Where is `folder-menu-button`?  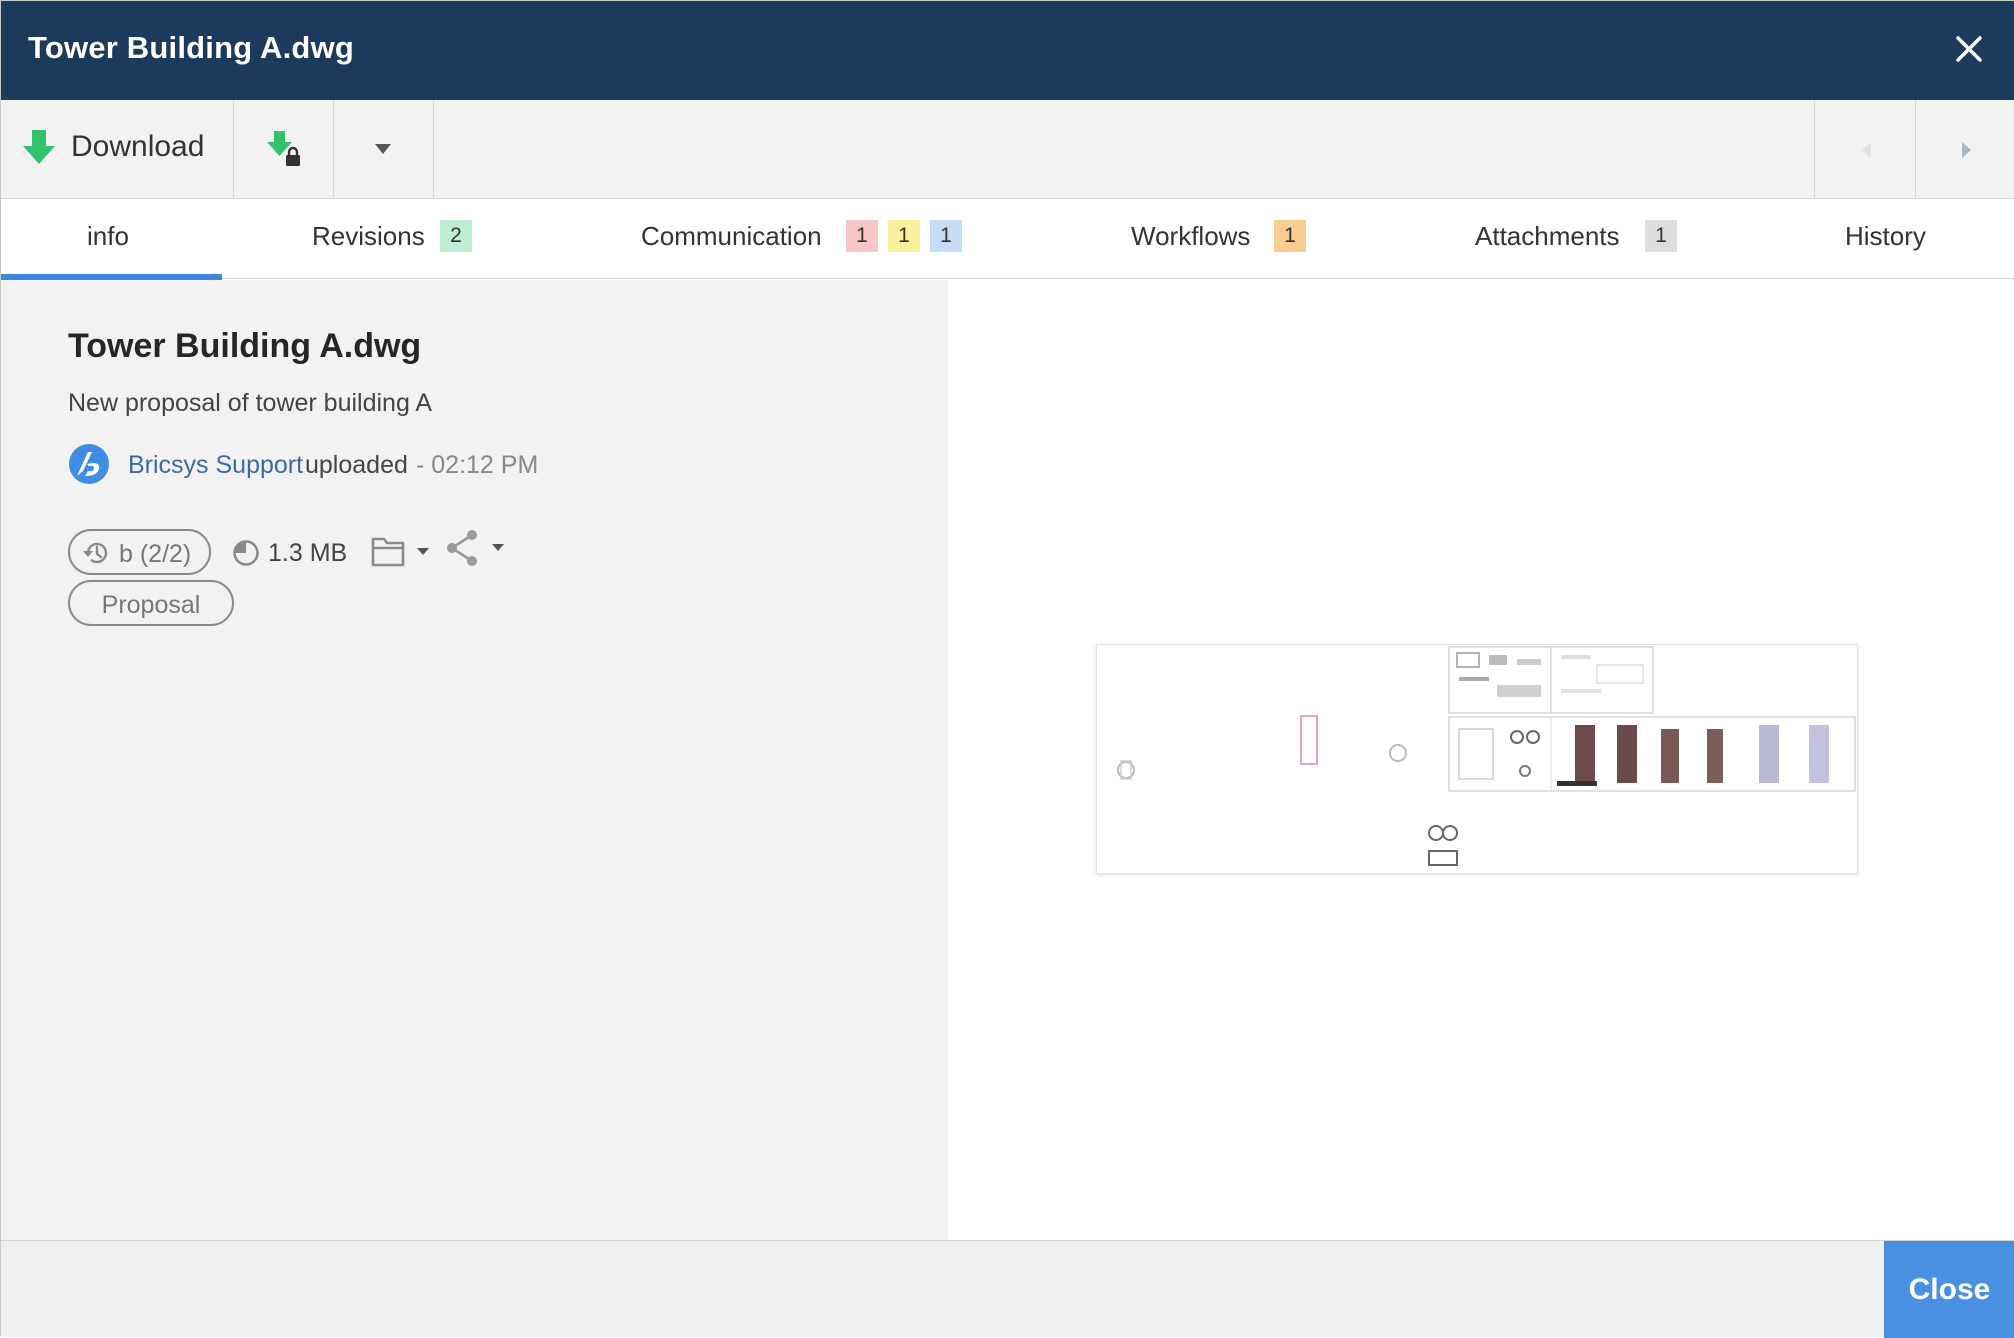 folder-menu-button is located at coordinates (402, 551).